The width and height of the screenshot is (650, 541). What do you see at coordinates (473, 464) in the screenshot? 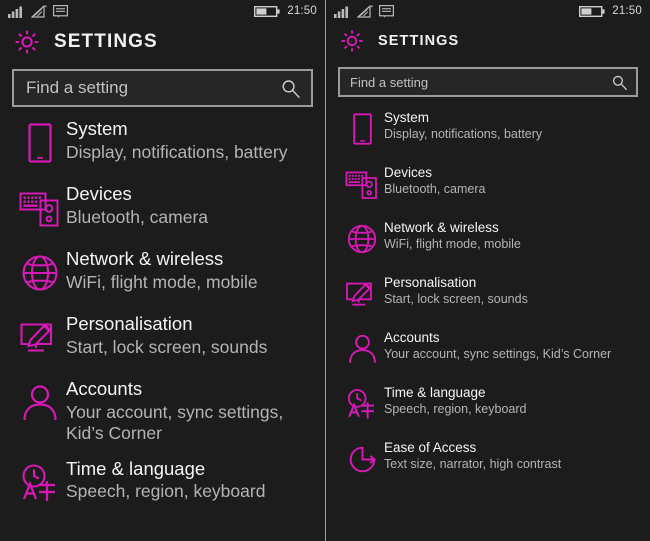
I see `settings-item-subtitle: Text size, narrator, high contrast` at bounding box center [473, 464].